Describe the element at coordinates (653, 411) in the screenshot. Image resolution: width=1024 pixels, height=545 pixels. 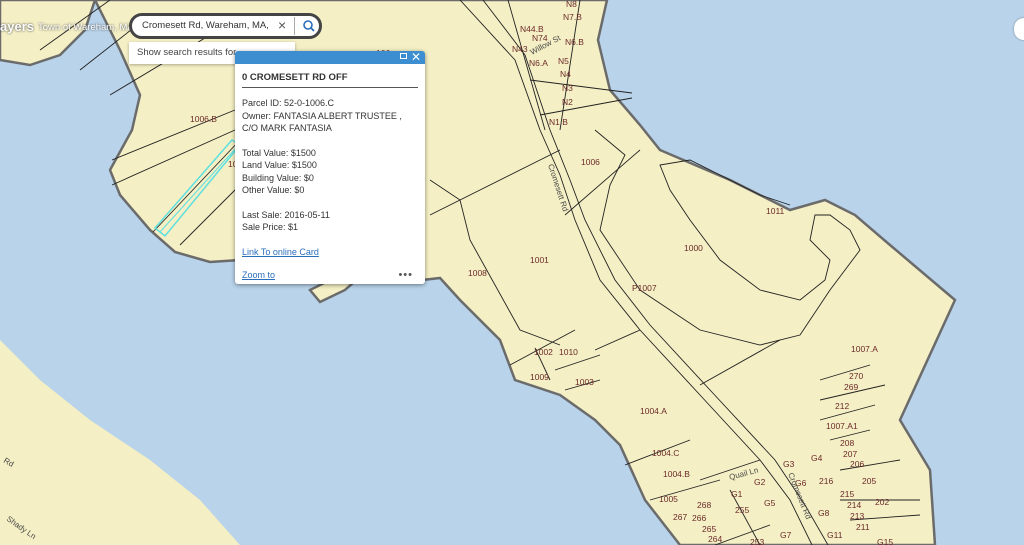
I see `parcel-label: 1004.A` at that location.